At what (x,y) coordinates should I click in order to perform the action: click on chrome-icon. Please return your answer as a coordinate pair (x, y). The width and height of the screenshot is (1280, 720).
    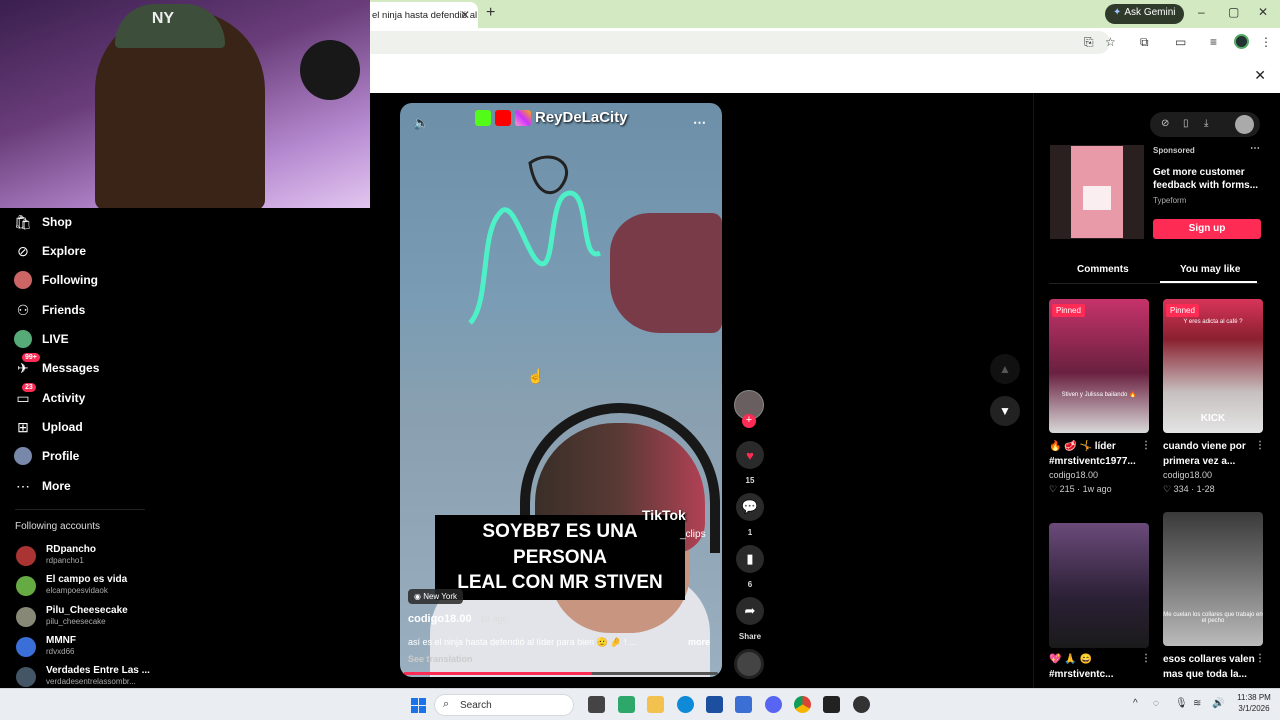
    Looking at the image, I should click on (802, 704).